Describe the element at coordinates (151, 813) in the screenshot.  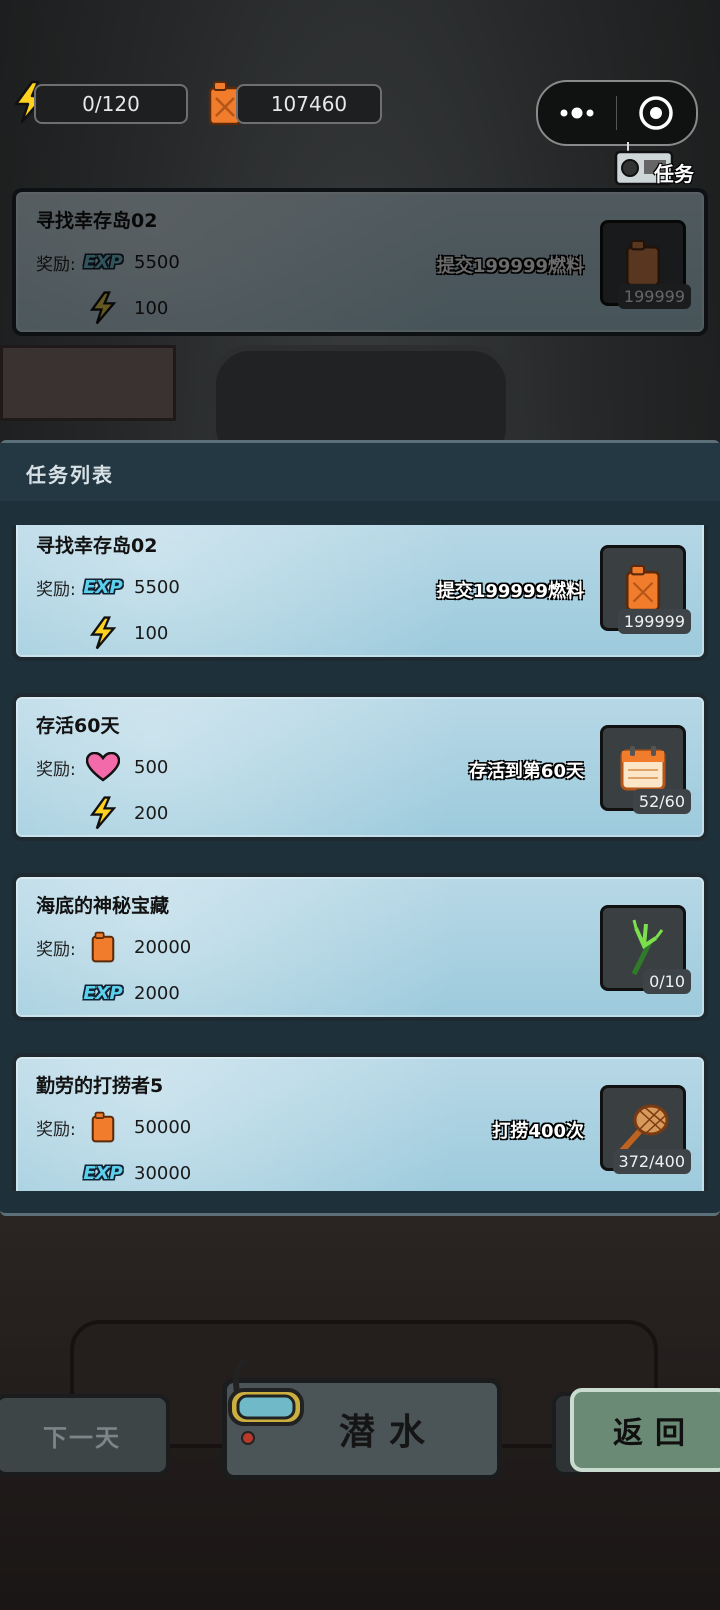
I see `reward-value: 200` at that location.